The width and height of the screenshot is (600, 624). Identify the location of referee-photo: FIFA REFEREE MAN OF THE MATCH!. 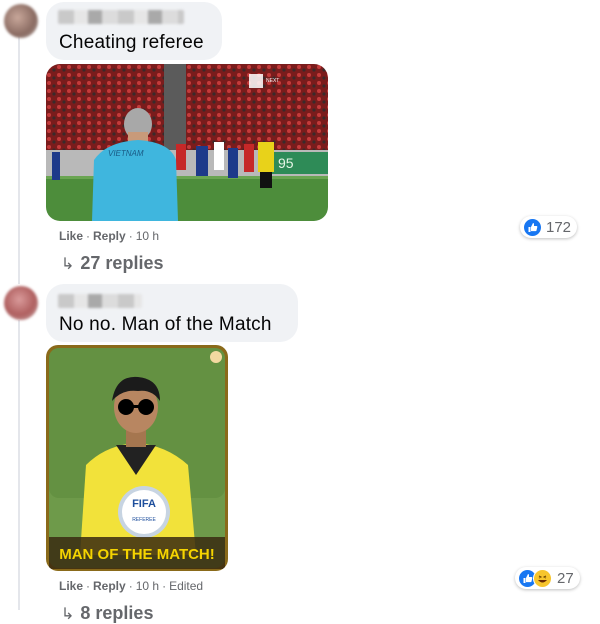
(137, 458).